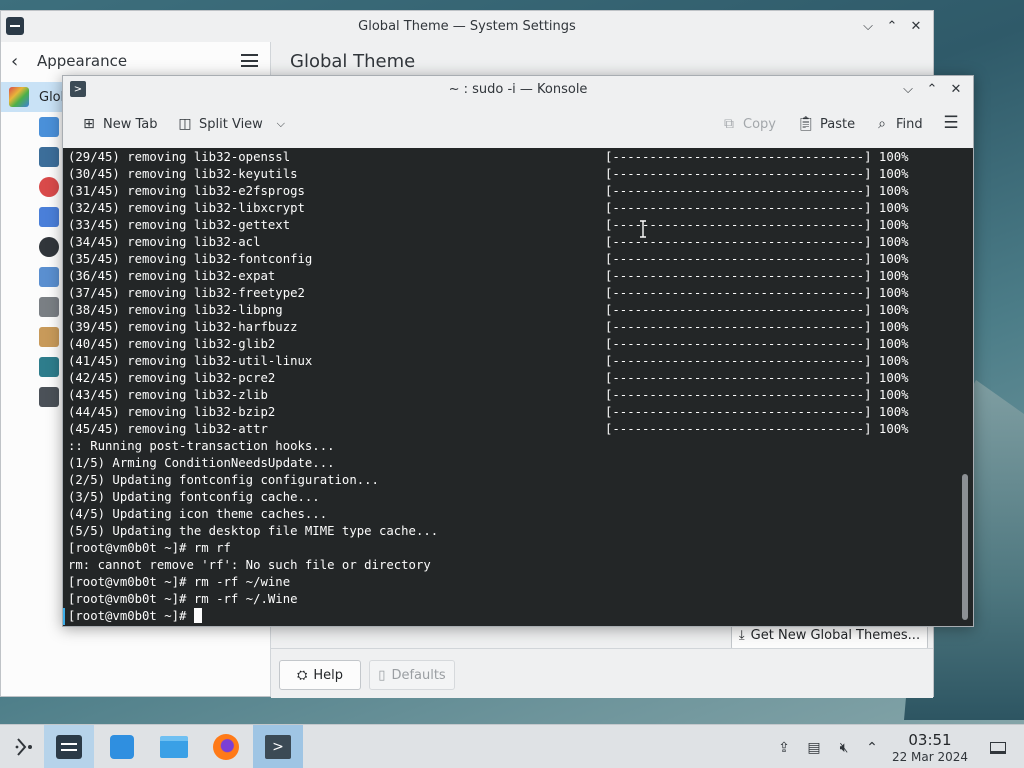 This screenshot has height=768, width=1024. Describe the element at coordinates (872, 748) in the screenshot. I see `chevron-up-icon: ⌃` at that location.